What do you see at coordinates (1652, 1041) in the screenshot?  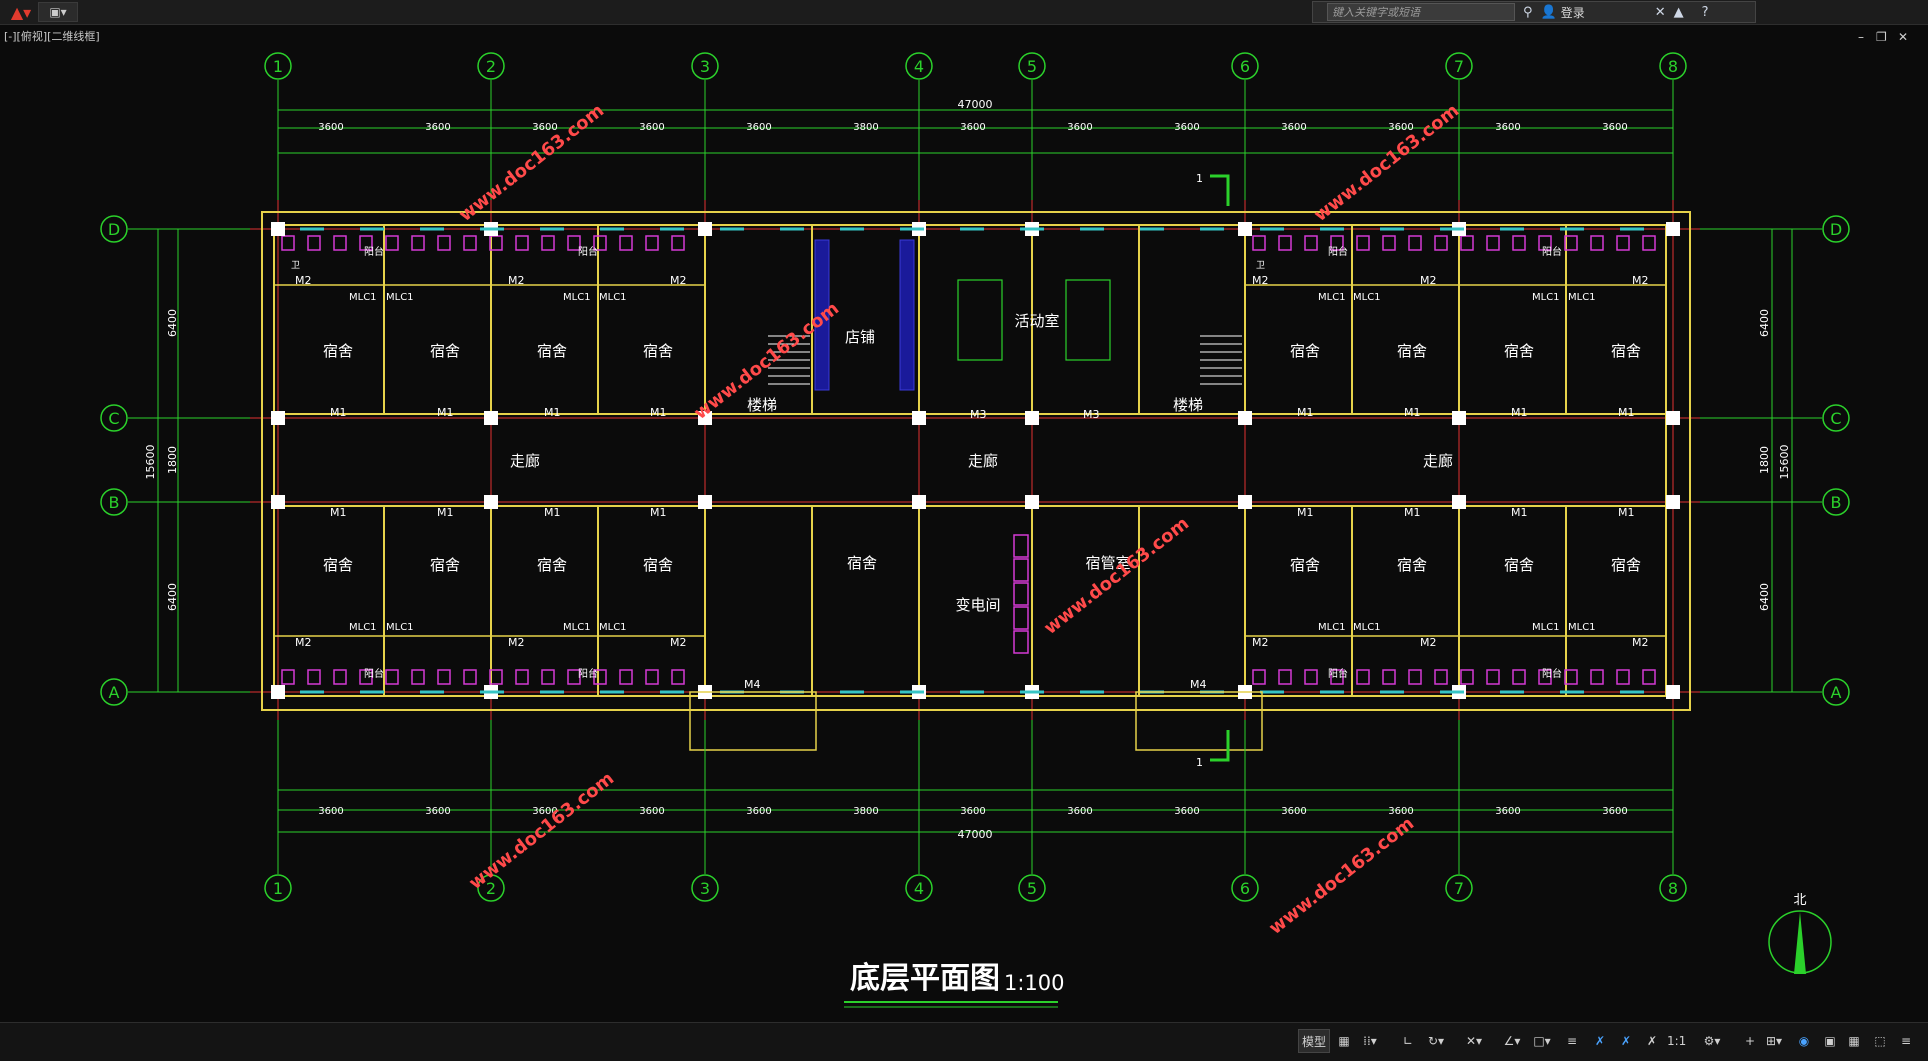 I see `annotation-scale-icon: ✗` at bounding box center [1652, 1041].